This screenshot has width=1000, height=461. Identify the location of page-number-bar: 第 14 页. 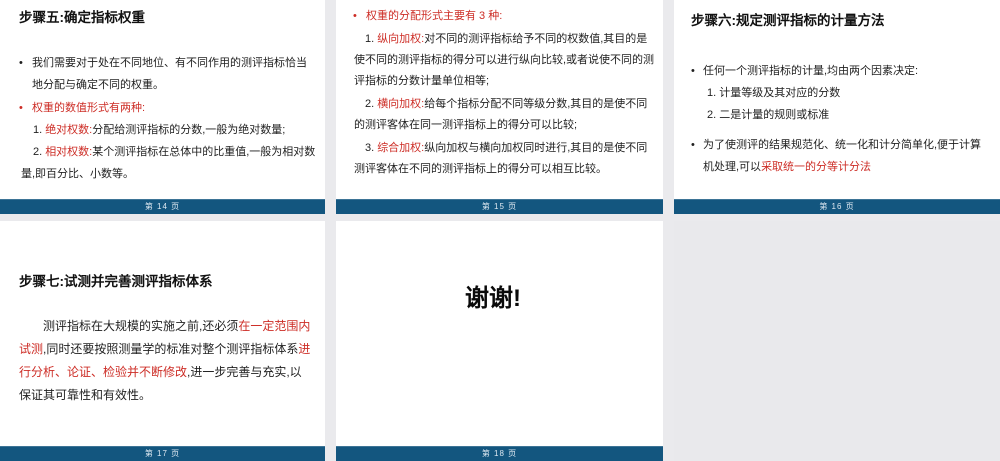
(162, 206).